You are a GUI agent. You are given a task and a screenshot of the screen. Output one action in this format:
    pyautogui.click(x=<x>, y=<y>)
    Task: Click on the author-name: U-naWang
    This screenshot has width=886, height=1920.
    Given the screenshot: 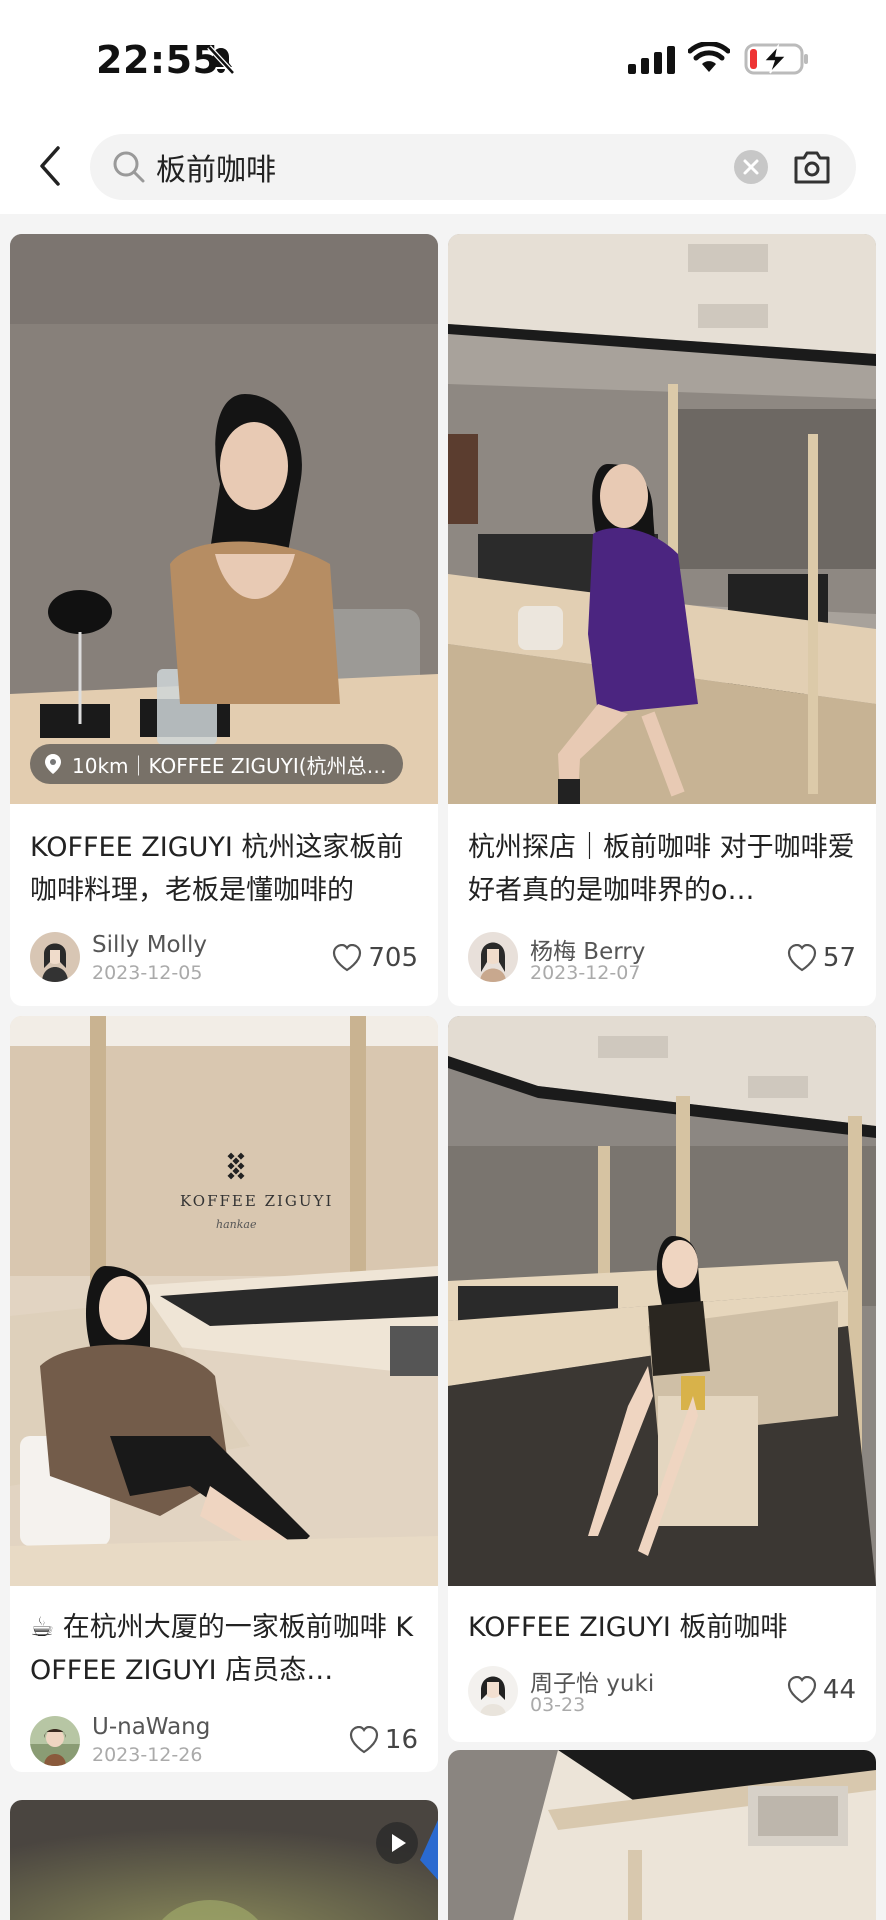 What is the action you would take?
    pyautogui.click(x=151, y=1727)
    